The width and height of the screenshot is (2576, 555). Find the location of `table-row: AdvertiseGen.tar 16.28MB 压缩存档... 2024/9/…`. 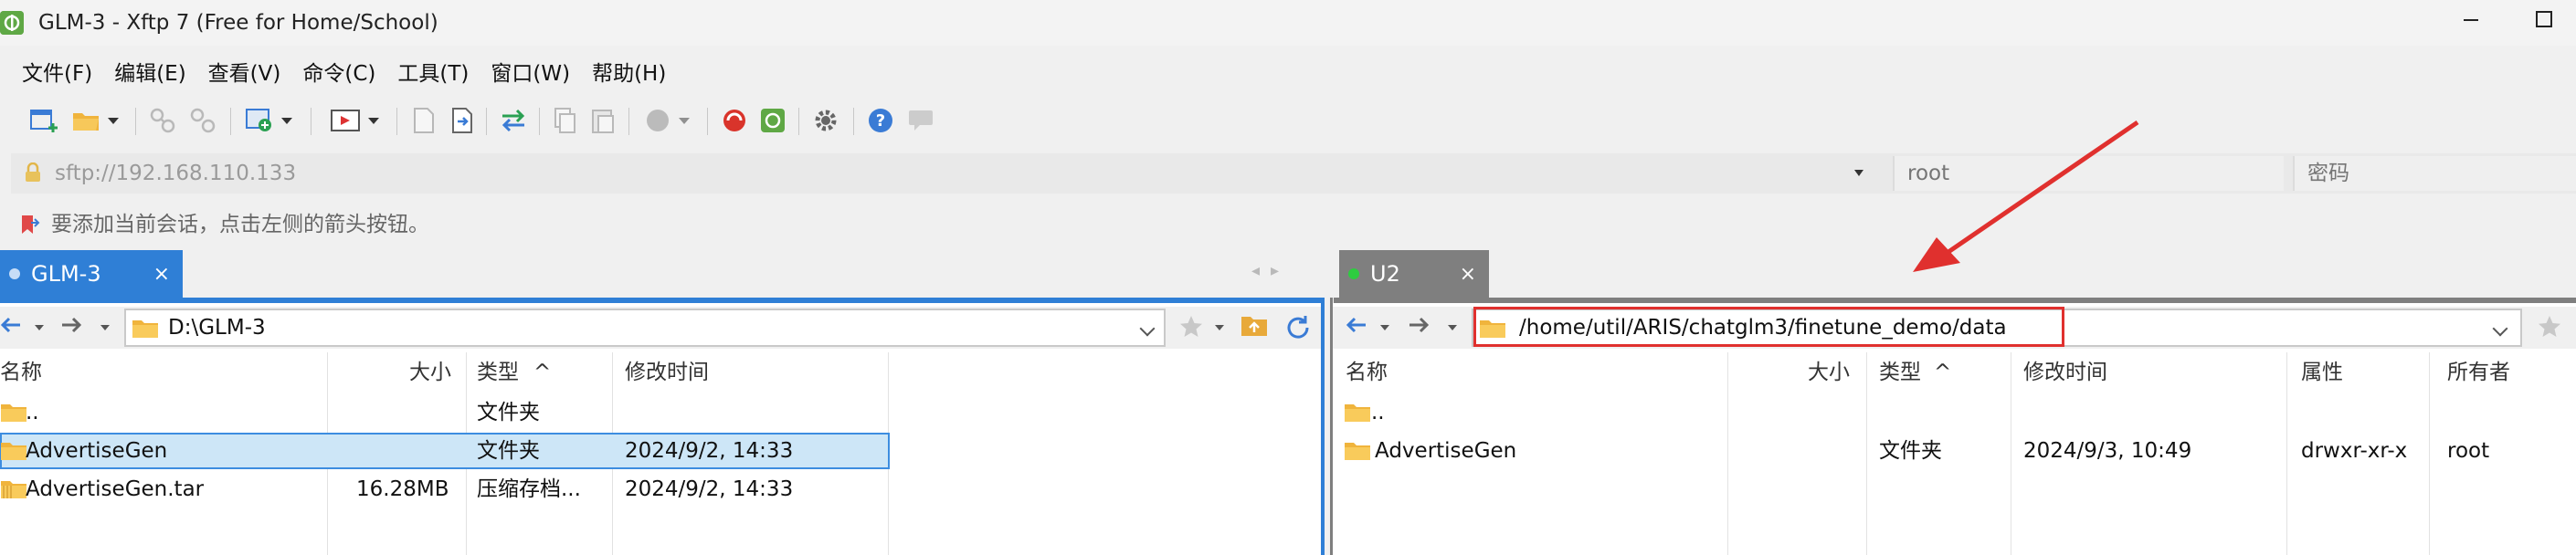

table-row: AdvertiseGen.tar 16.28MB 压缩存档... 2024/9/… is located at coordinates (660, 489).